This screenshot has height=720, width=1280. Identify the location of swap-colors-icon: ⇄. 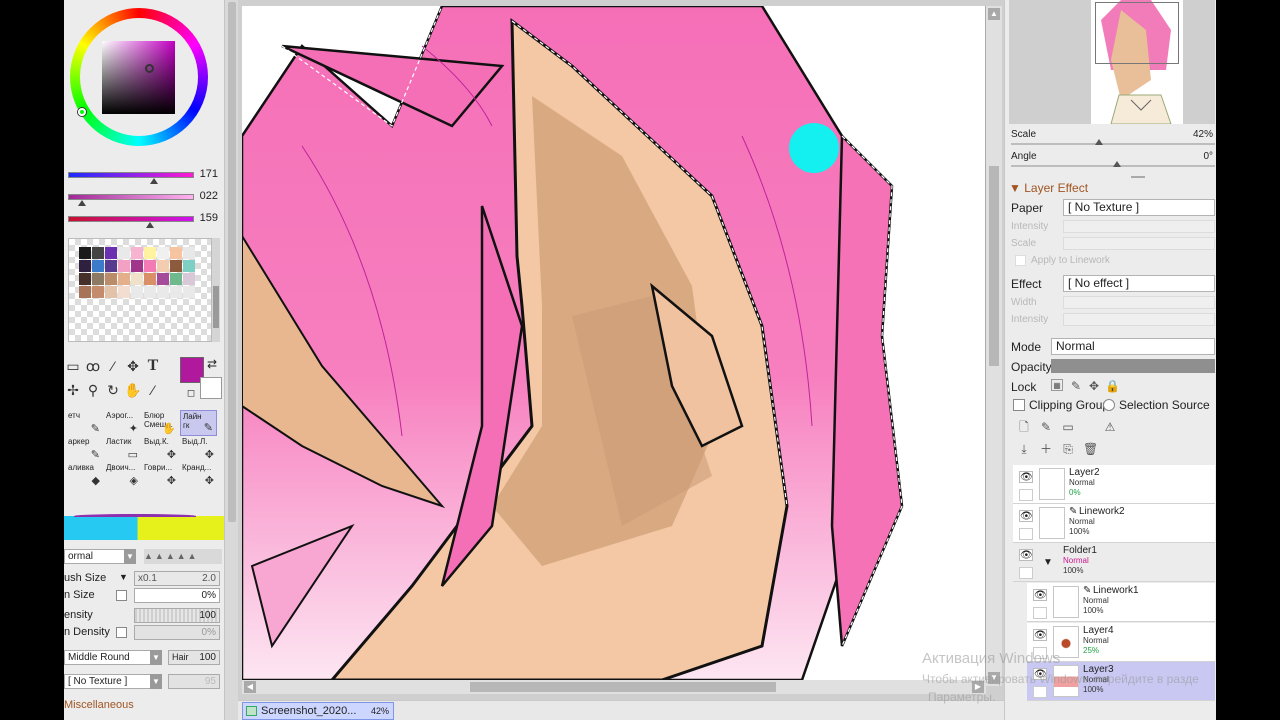
(212, 364).